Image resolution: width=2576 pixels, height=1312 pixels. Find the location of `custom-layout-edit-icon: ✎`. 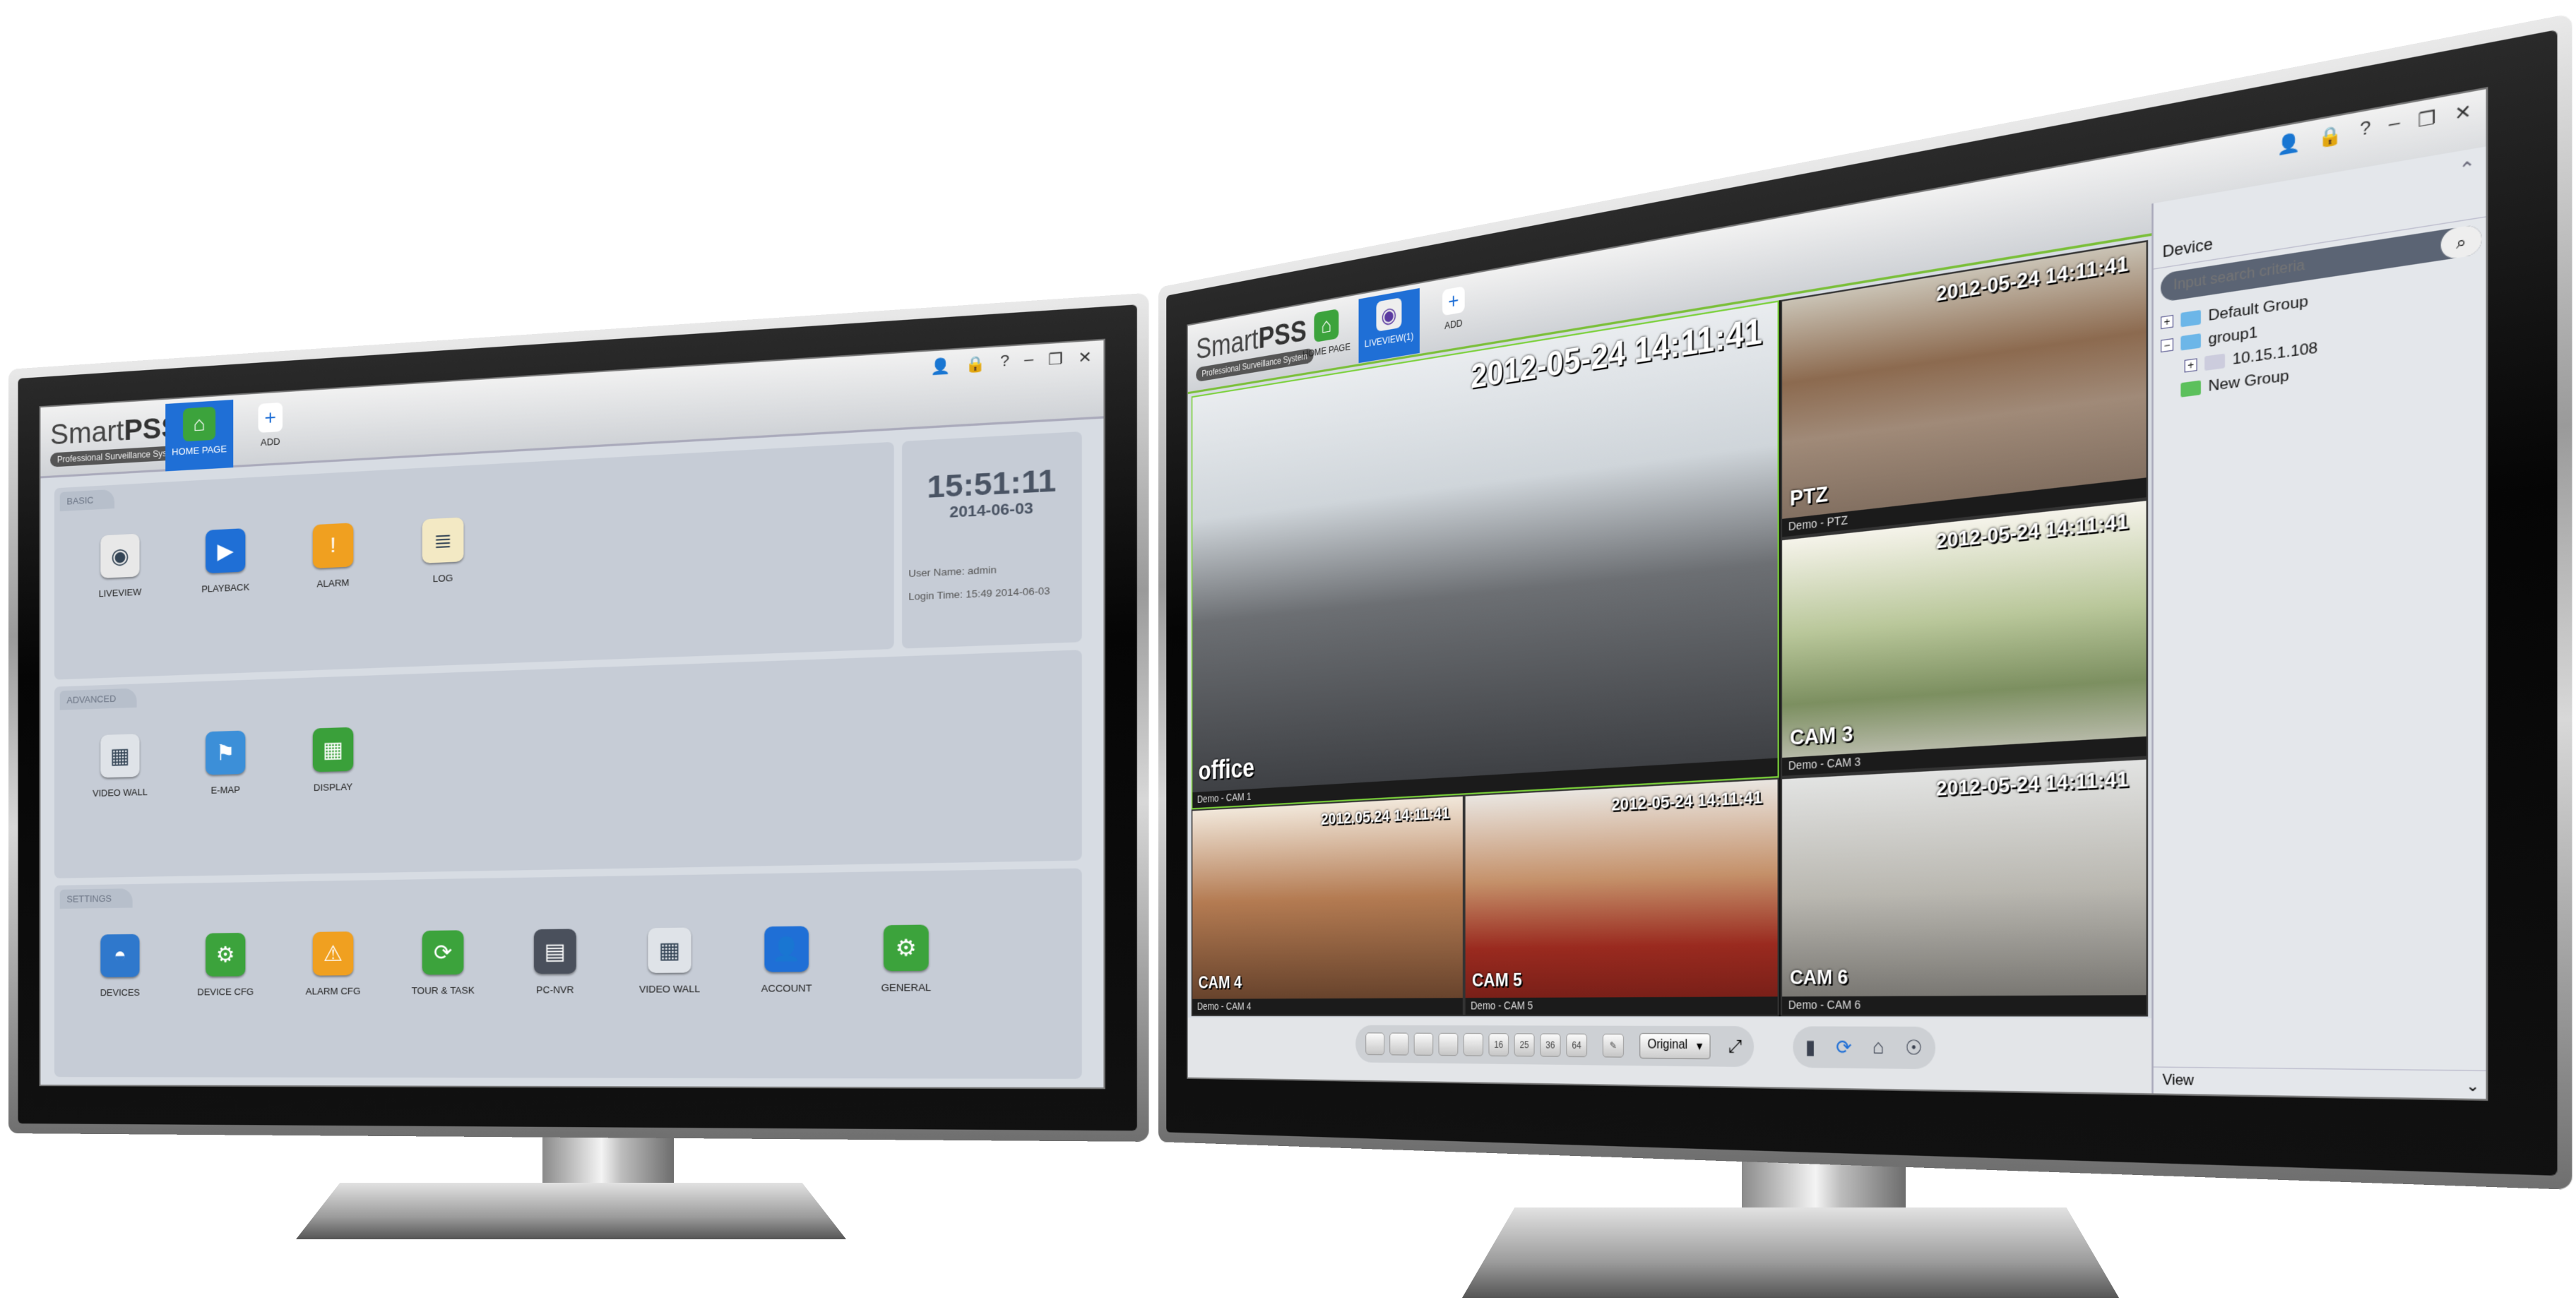

custom-layout-edit-icon: ✎ is located at coordinates (1613, 1045).